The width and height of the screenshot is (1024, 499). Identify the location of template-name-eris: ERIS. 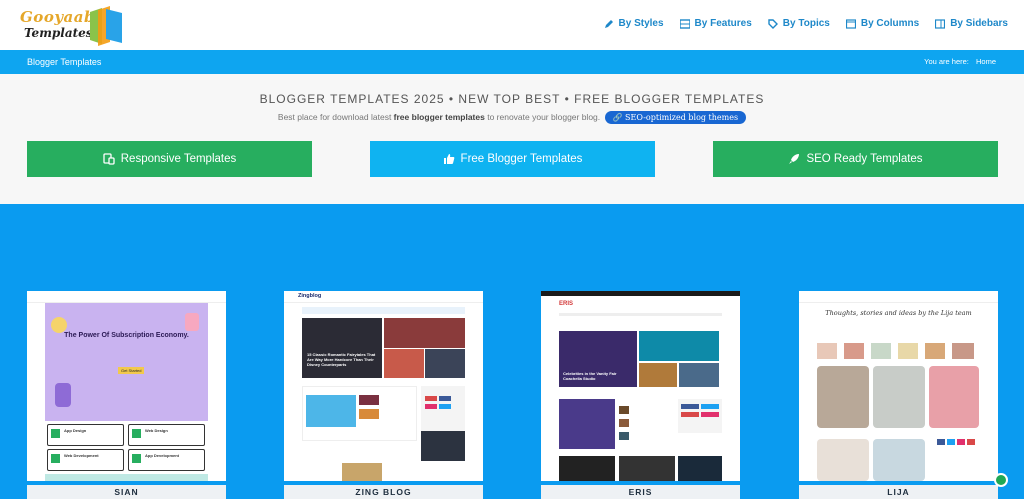
(640, 492).